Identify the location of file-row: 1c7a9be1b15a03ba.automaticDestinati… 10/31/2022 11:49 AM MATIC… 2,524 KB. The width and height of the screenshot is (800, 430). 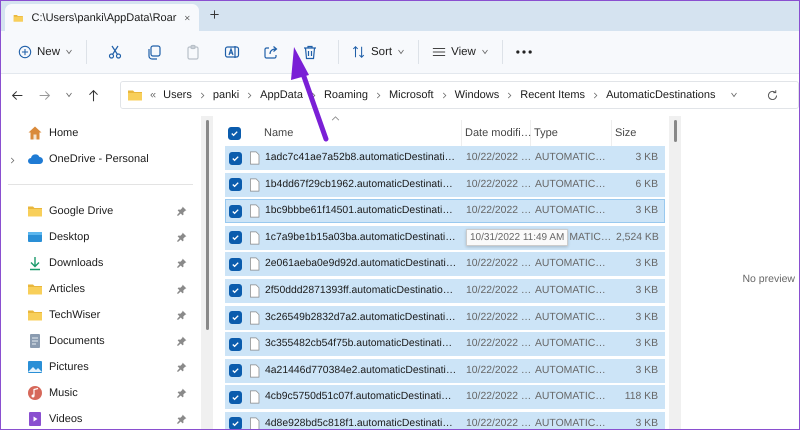
(445, 238).